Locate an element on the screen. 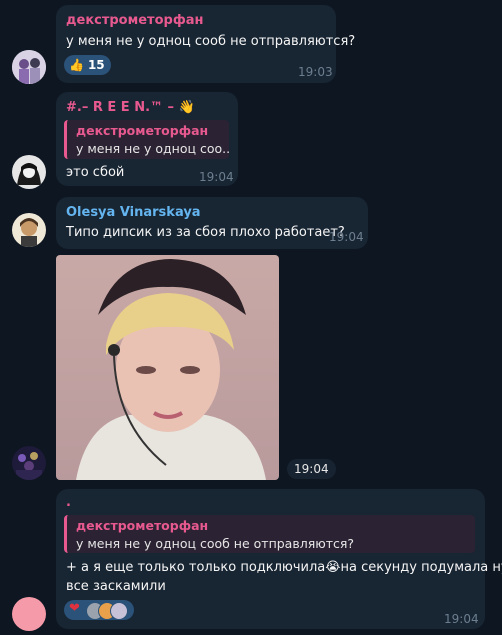  reactions-row: ❤ is located at coordinates (99, 610).